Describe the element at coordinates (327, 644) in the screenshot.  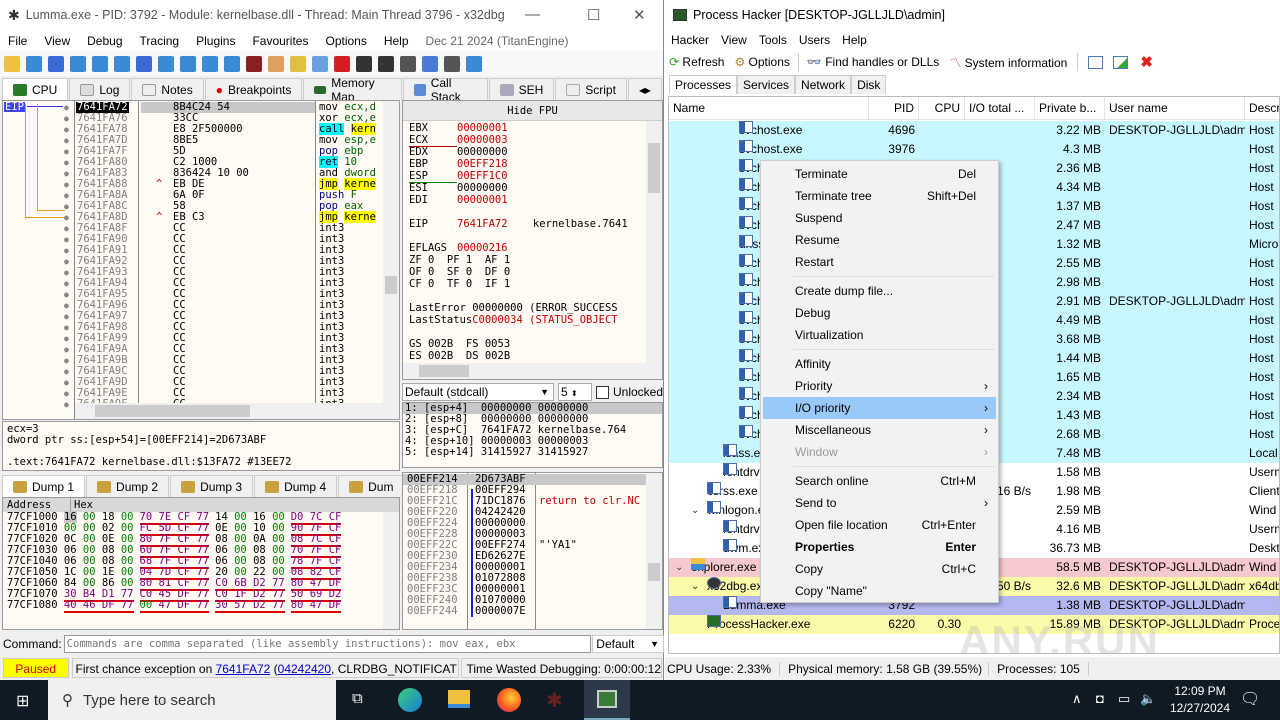
I see `command-input` at that location.